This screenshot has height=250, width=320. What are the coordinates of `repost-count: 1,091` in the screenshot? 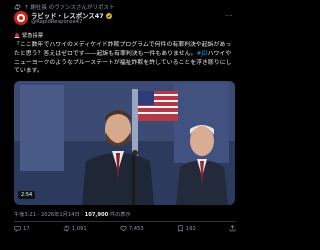 It's located at (79, 228).